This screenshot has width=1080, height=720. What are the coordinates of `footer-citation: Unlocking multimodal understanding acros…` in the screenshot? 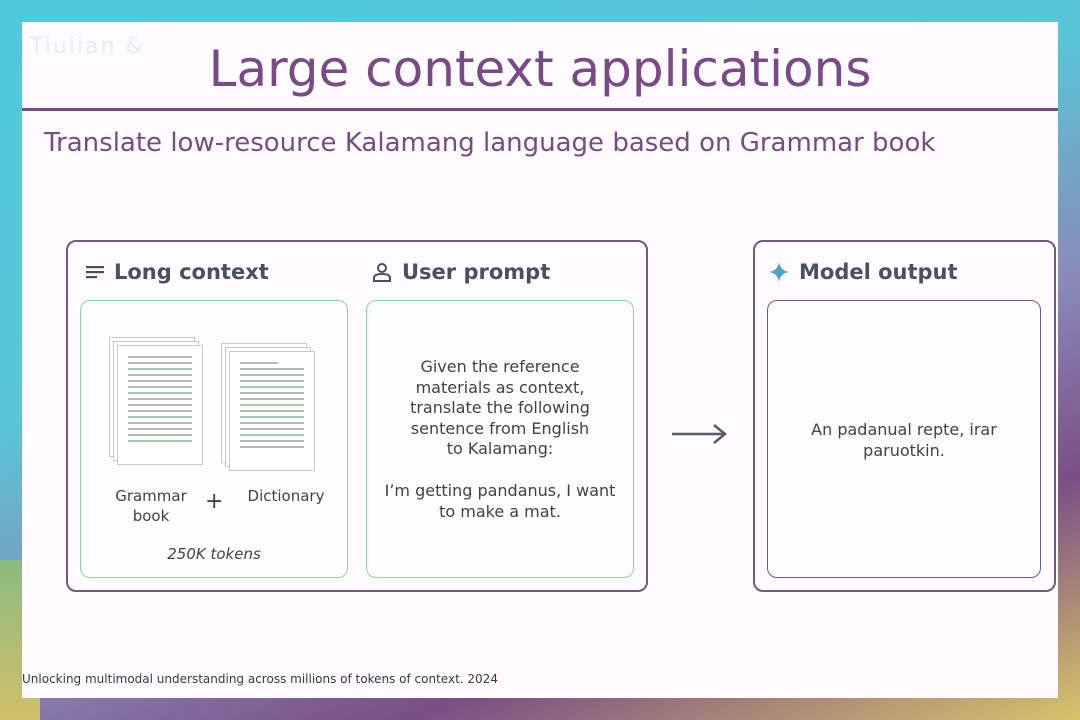 It's located at (260, 679).